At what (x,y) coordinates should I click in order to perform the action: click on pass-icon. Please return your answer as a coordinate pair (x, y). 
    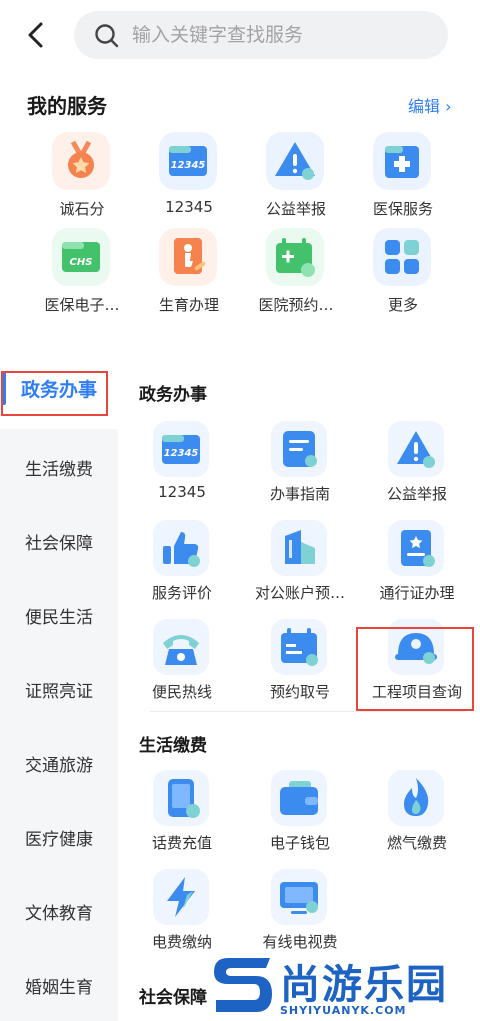
    Looking at the image, I should click on (416, 548).